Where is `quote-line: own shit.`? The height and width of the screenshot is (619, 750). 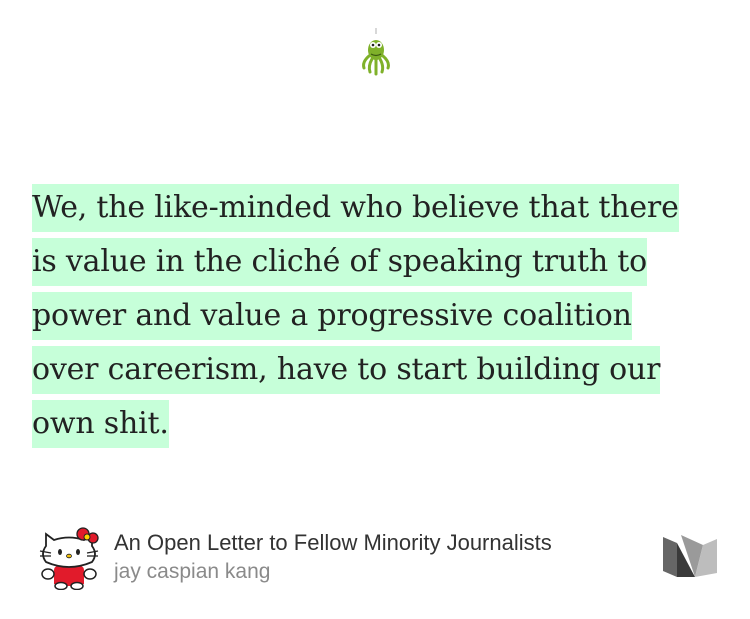
quote-line: own shit. is located at coordinates (377, 424).